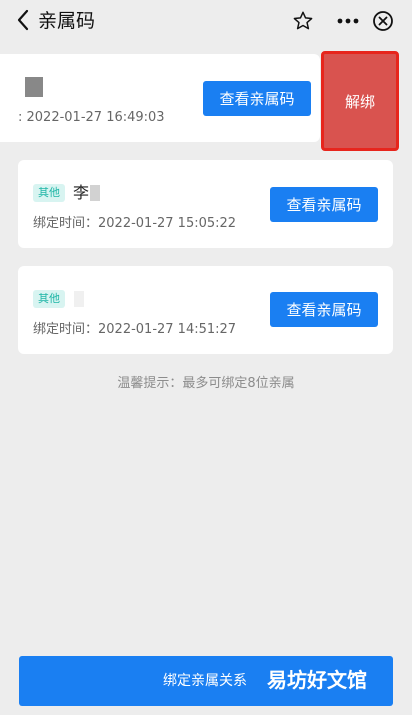 This screenshot has width=412, height=715. I want to click on bind-time: : 2022-01-27 16:49:03, so click(91, 117).